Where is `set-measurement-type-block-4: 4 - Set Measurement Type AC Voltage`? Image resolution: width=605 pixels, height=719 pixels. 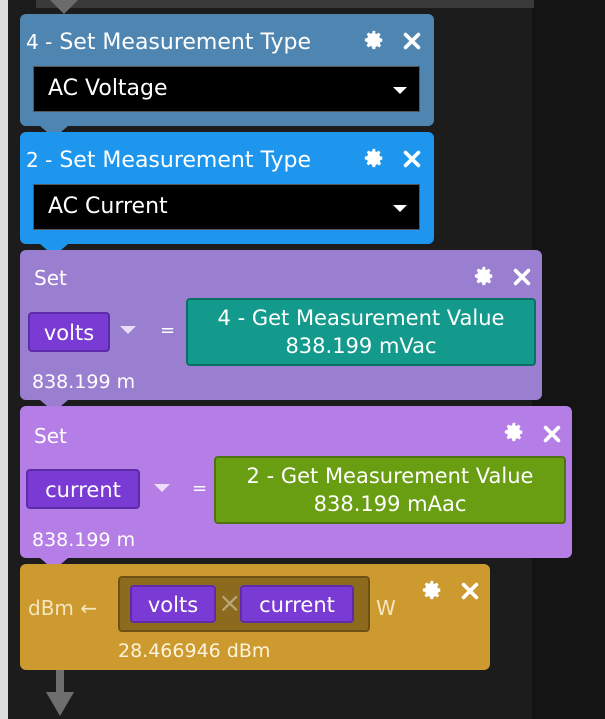
set-measurement-type-block-4: 4 - Set Measurement Type AC Voltage is located at coordinates (227, 70).